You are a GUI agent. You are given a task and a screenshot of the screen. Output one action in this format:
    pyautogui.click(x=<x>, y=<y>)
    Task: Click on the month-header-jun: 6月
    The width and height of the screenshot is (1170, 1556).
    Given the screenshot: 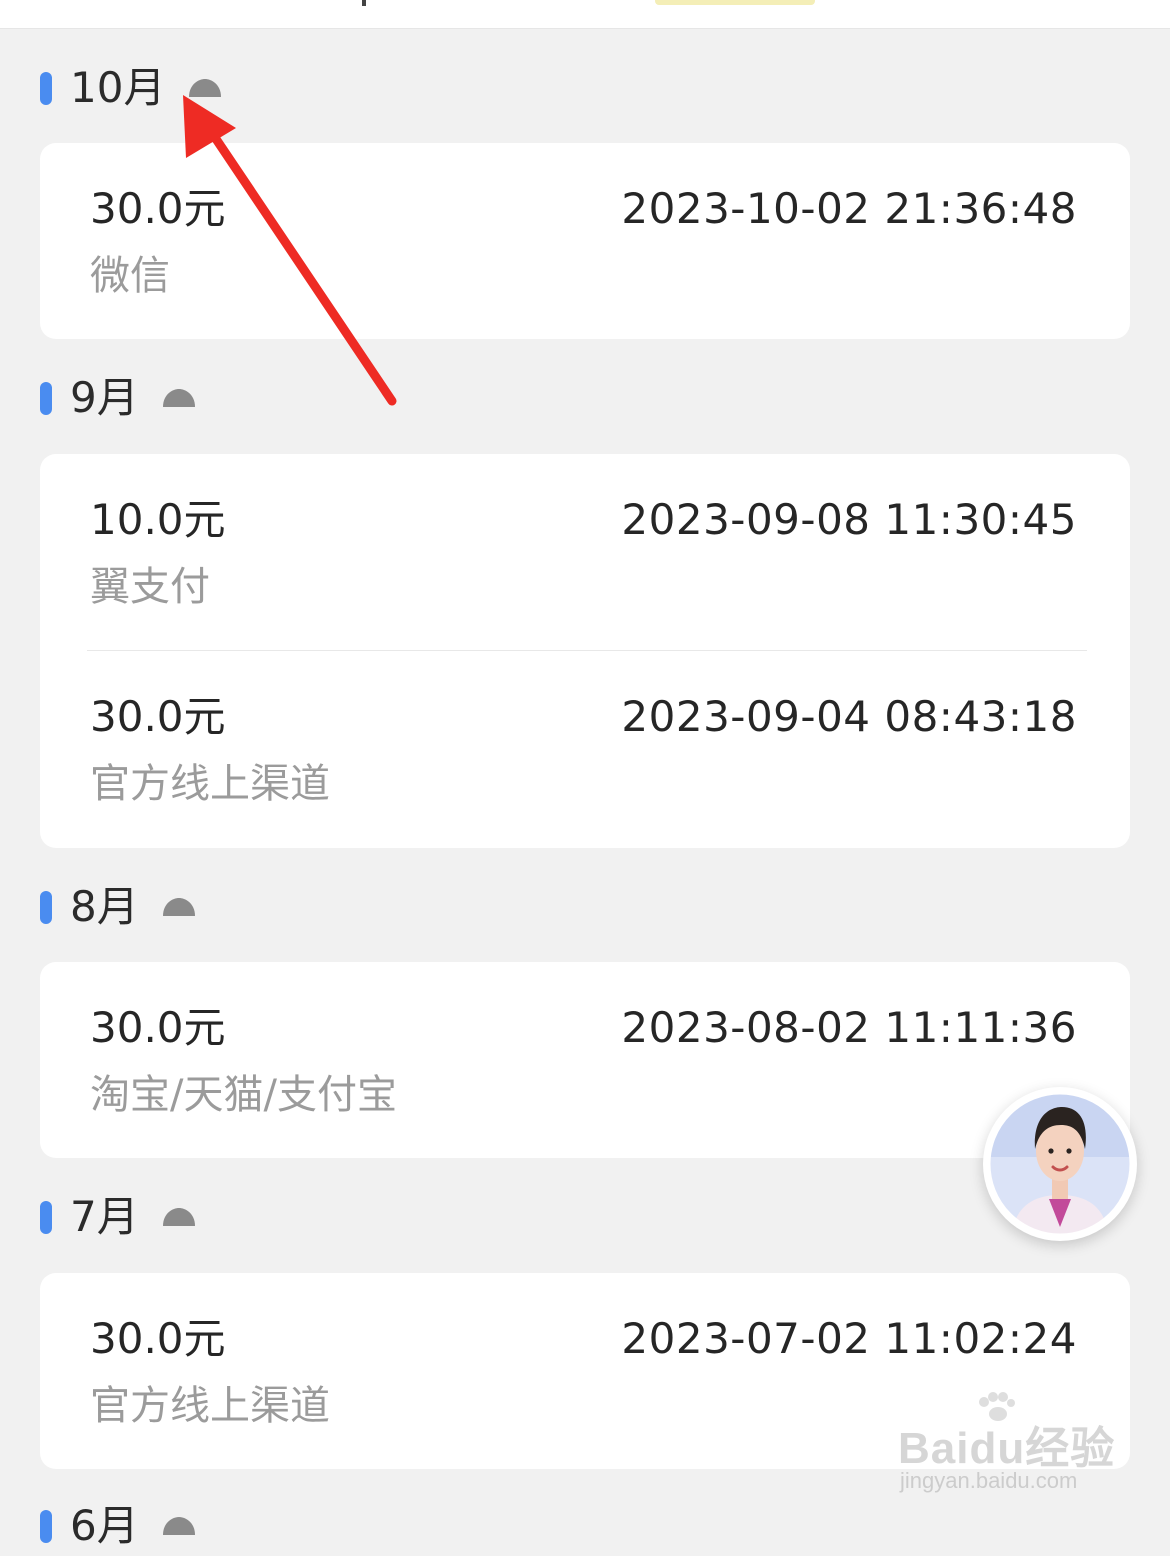 What is the action you would take?
    pyautogui.click(x=118, y=1526)
    